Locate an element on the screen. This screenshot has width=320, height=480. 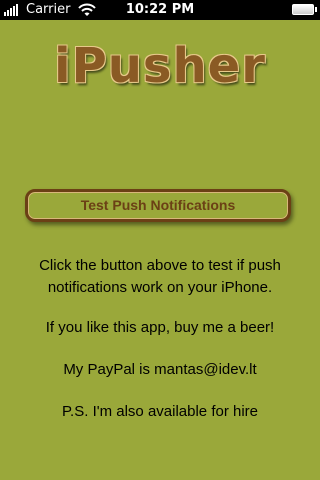
hire-text: P.S. I'm also available for hire is located at coordinates (160, 411).